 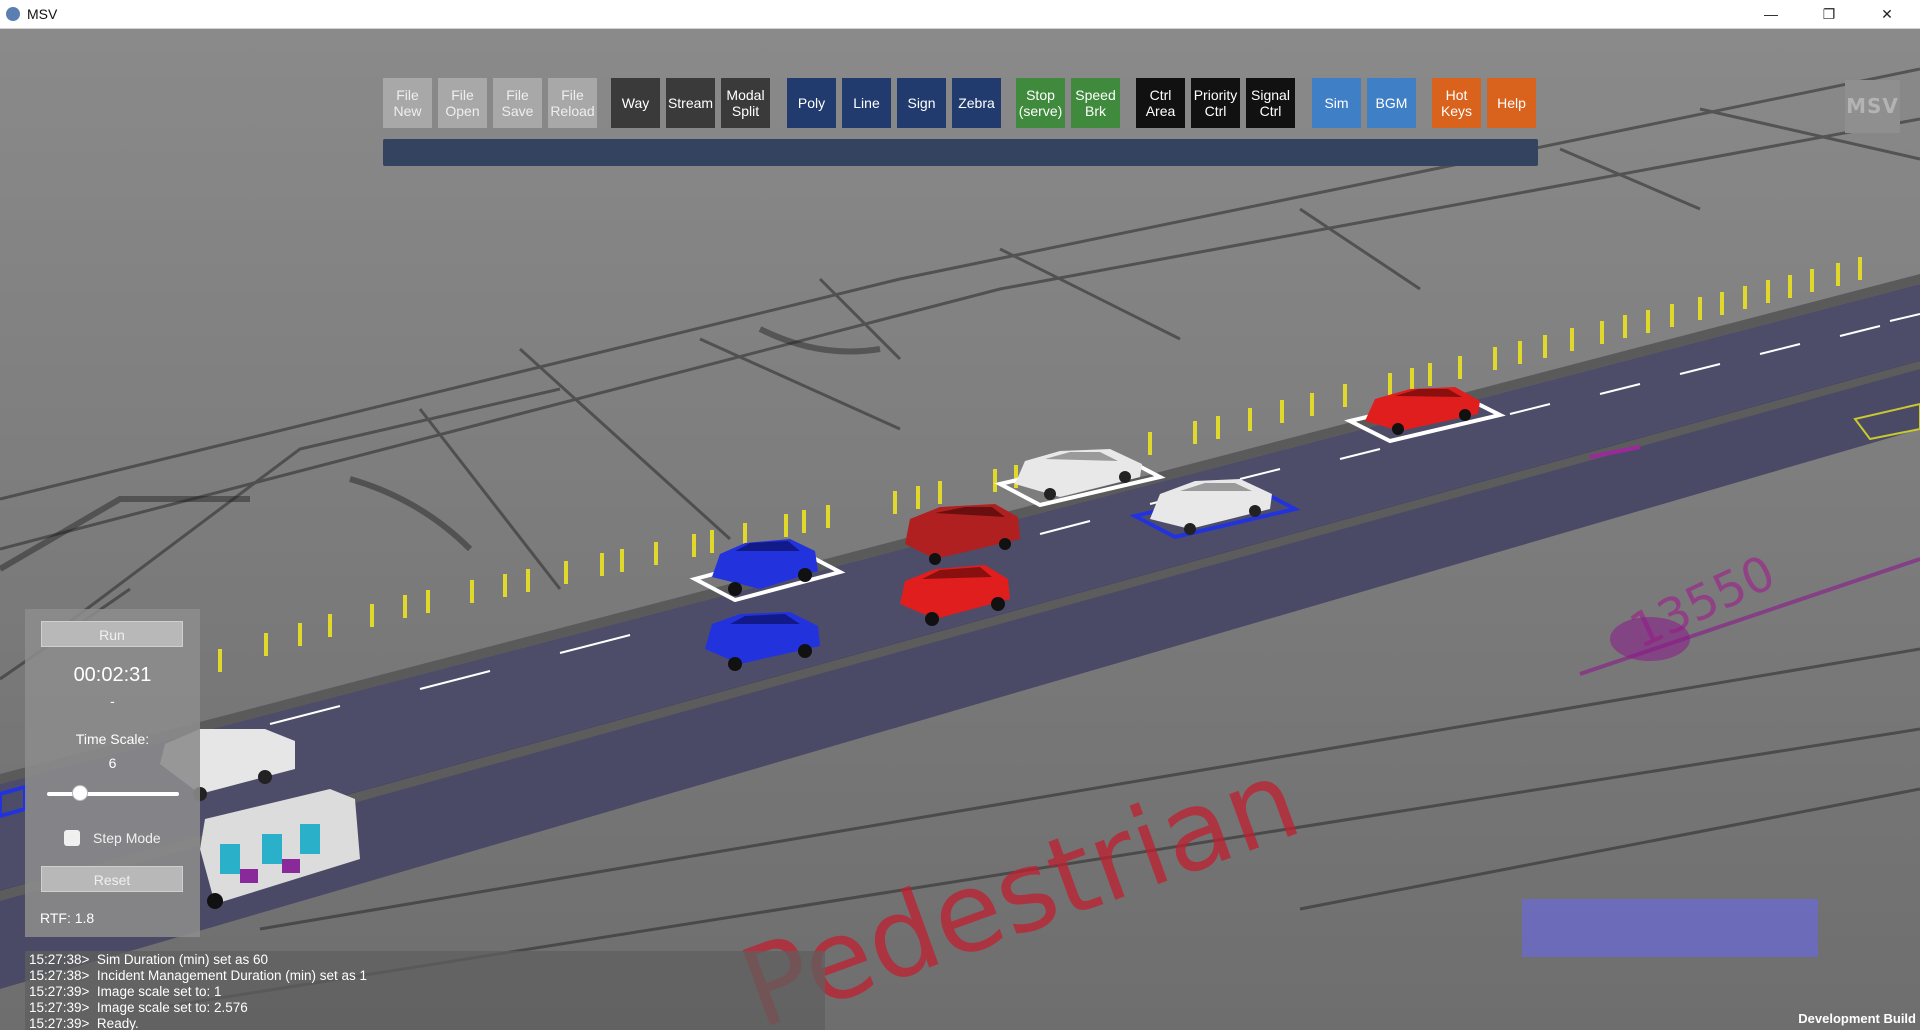 What do you see at coordinates (407, 103) in the screenshot?
I see `file-new-button: File New` at bounding box center [407, 103].